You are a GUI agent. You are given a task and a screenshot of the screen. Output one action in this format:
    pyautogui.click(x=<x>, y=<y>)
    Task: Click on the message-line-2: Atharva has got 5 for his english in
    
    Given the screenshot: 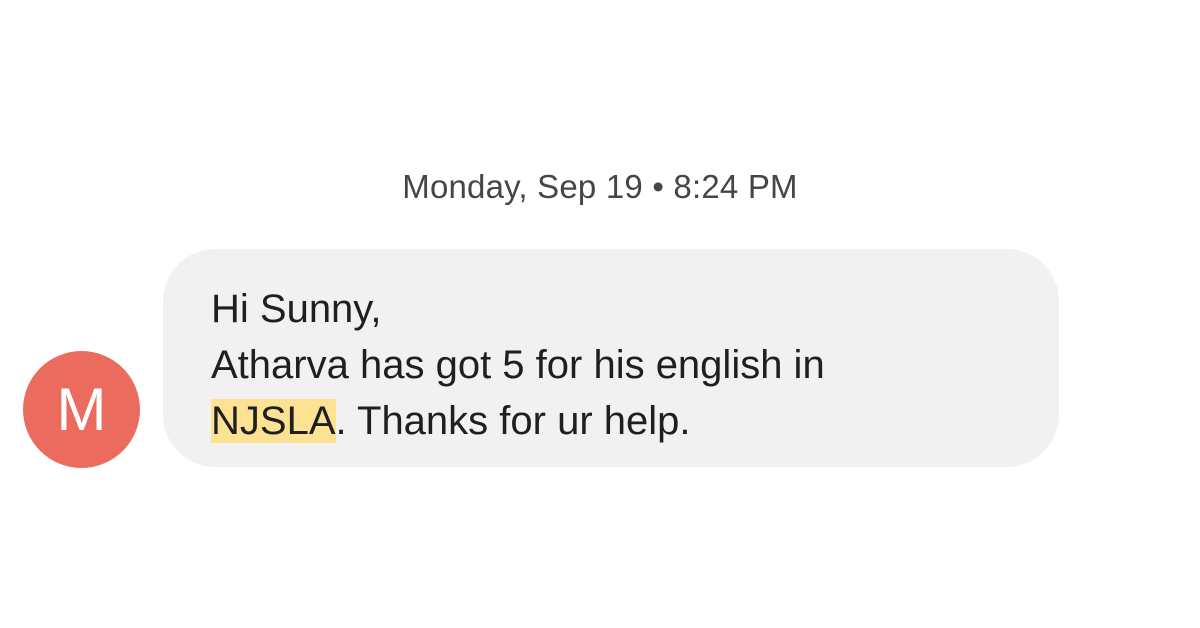 What is the action you would take?
    pyautogui.click(x=518, y=365)
    